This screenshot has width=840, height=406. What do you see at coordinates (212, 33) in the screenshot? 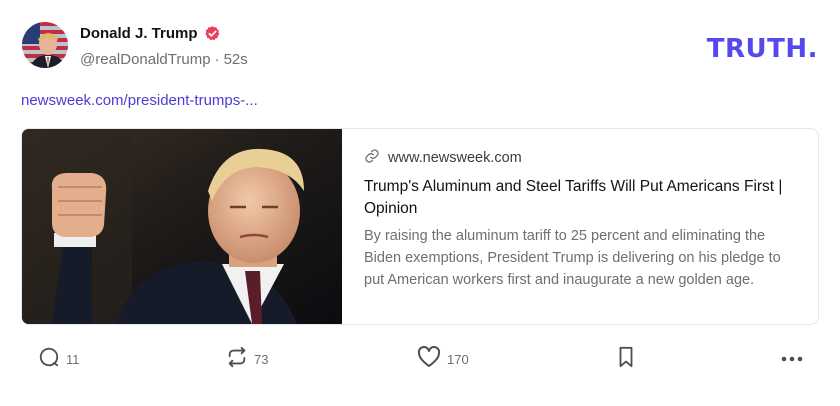
I see `verified-badge-icon` at bounding box center [212, 33].